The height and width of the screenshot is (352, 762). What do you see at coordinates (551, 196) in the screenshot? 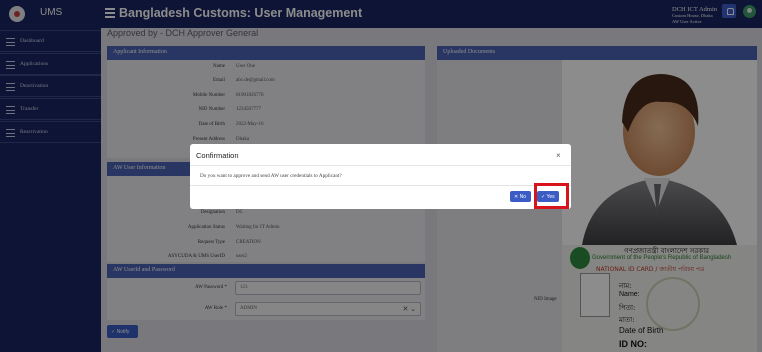
I see `yes-button-highlight` at bounding box center [551, 196].